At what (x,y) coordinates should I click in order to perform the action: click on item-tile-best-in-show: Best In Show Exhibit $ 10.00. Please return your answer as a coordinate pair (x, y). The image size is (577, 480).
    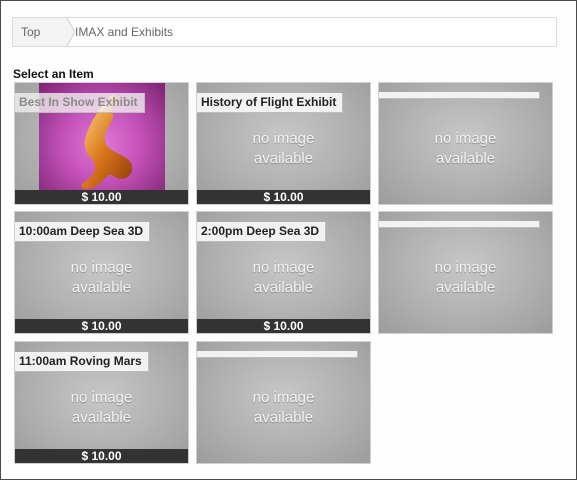
    Looking at the image, I should click on (101, 143).